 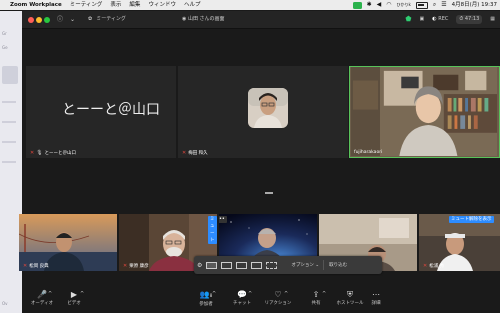 I want to click on participant-name: fujiharakaori, so click(x=368, y=152).